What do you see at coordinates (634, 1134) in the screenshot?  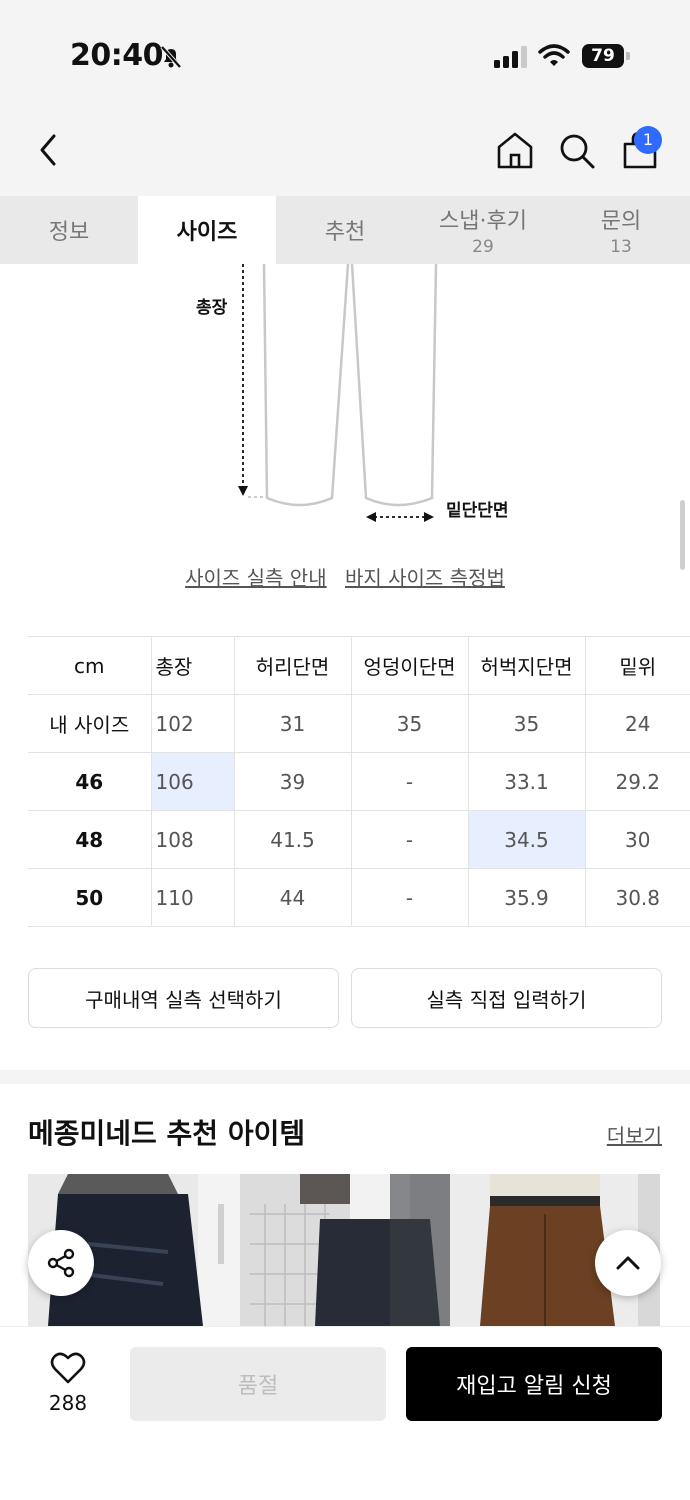 I see `recommend-more-link: 더보기` at bounding box center [634, 1134].